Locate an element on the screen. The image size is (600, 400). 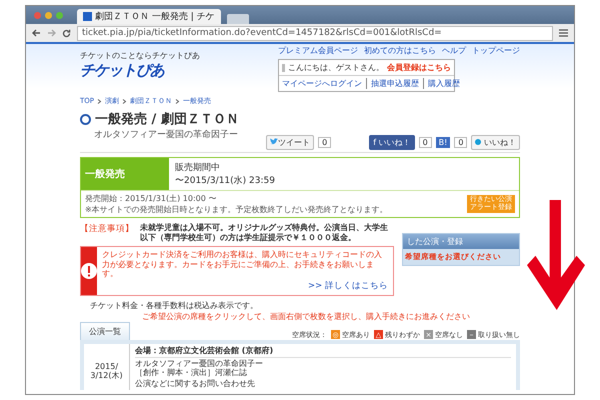
bird-icon is located at coordinates (274, 141).